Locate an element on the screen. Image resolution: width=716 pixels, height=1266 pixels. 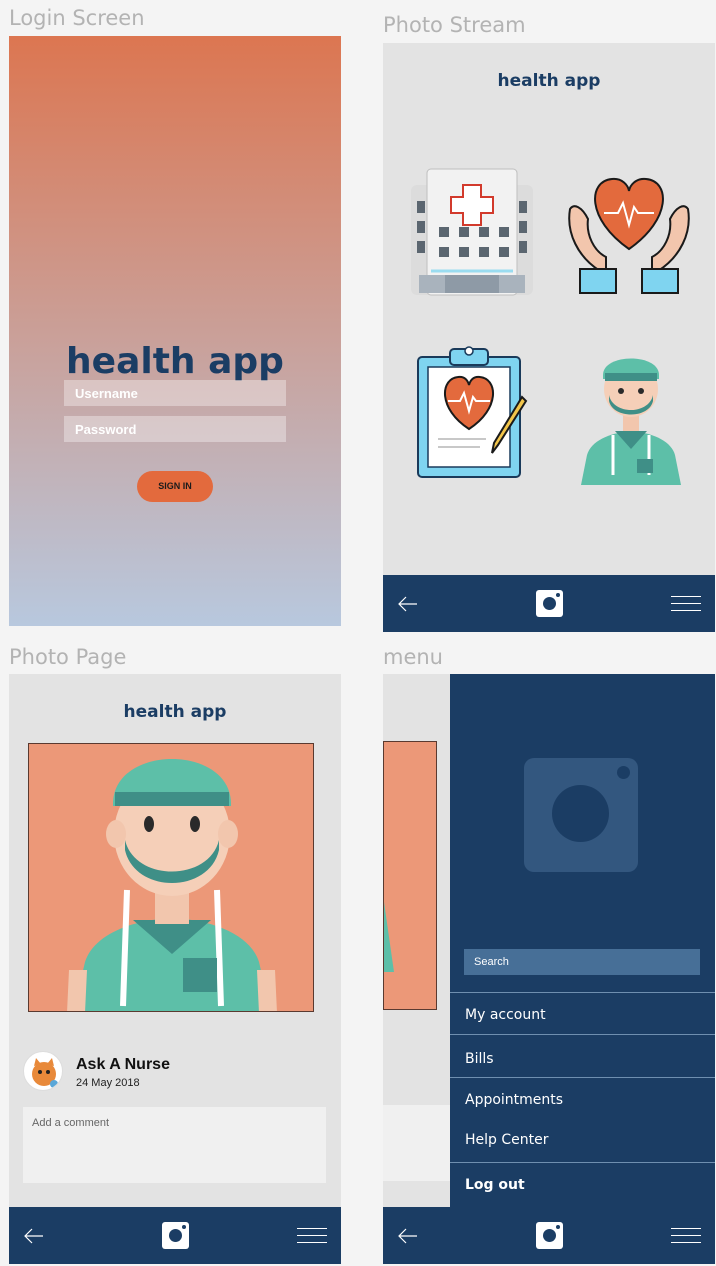
heart-hands-tile is located at coordinates (629, 235).